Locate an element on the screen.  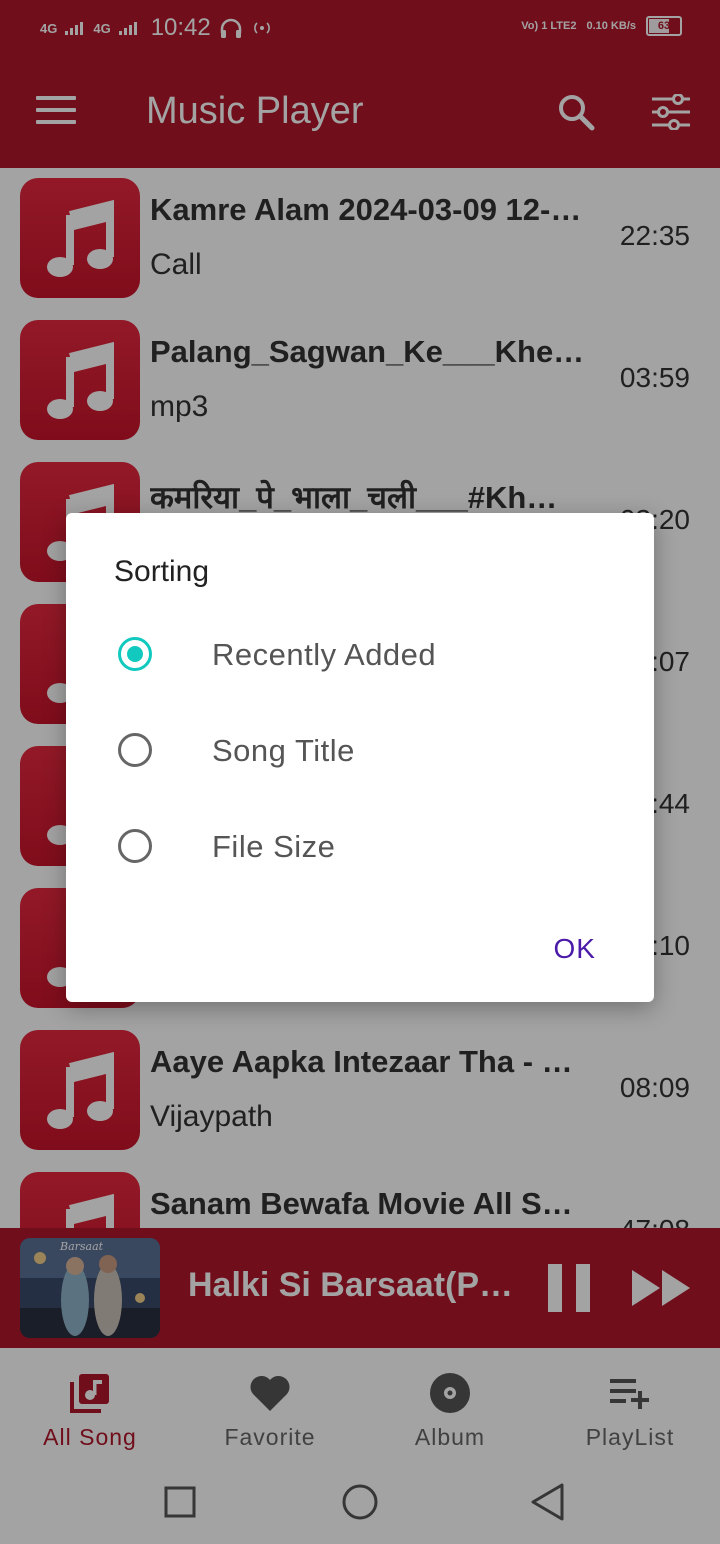
sort-option-label: Recently Added is located at coordinates (324, 654).